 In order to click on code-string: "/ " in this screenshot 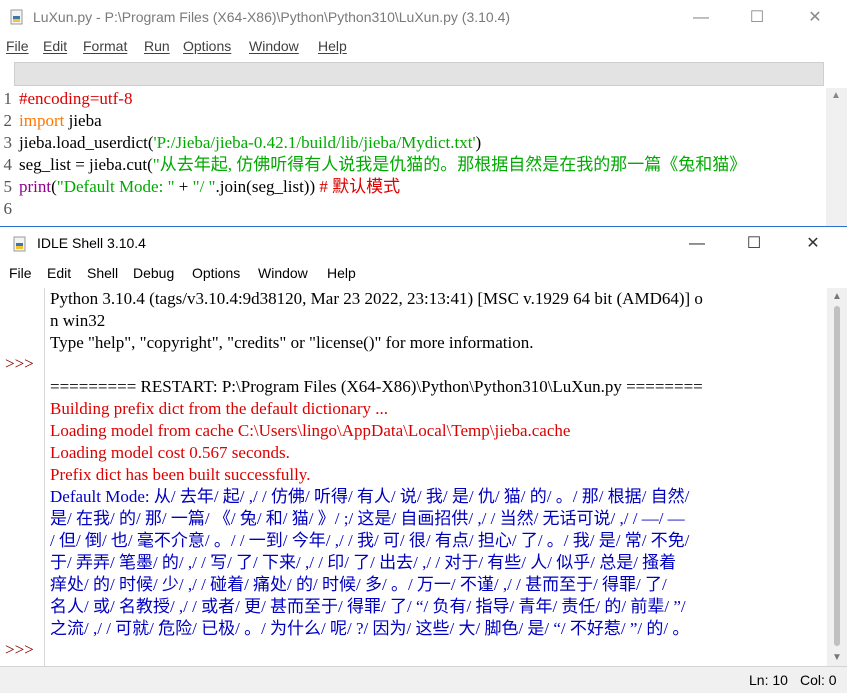, I will do `click(204, 186)`.